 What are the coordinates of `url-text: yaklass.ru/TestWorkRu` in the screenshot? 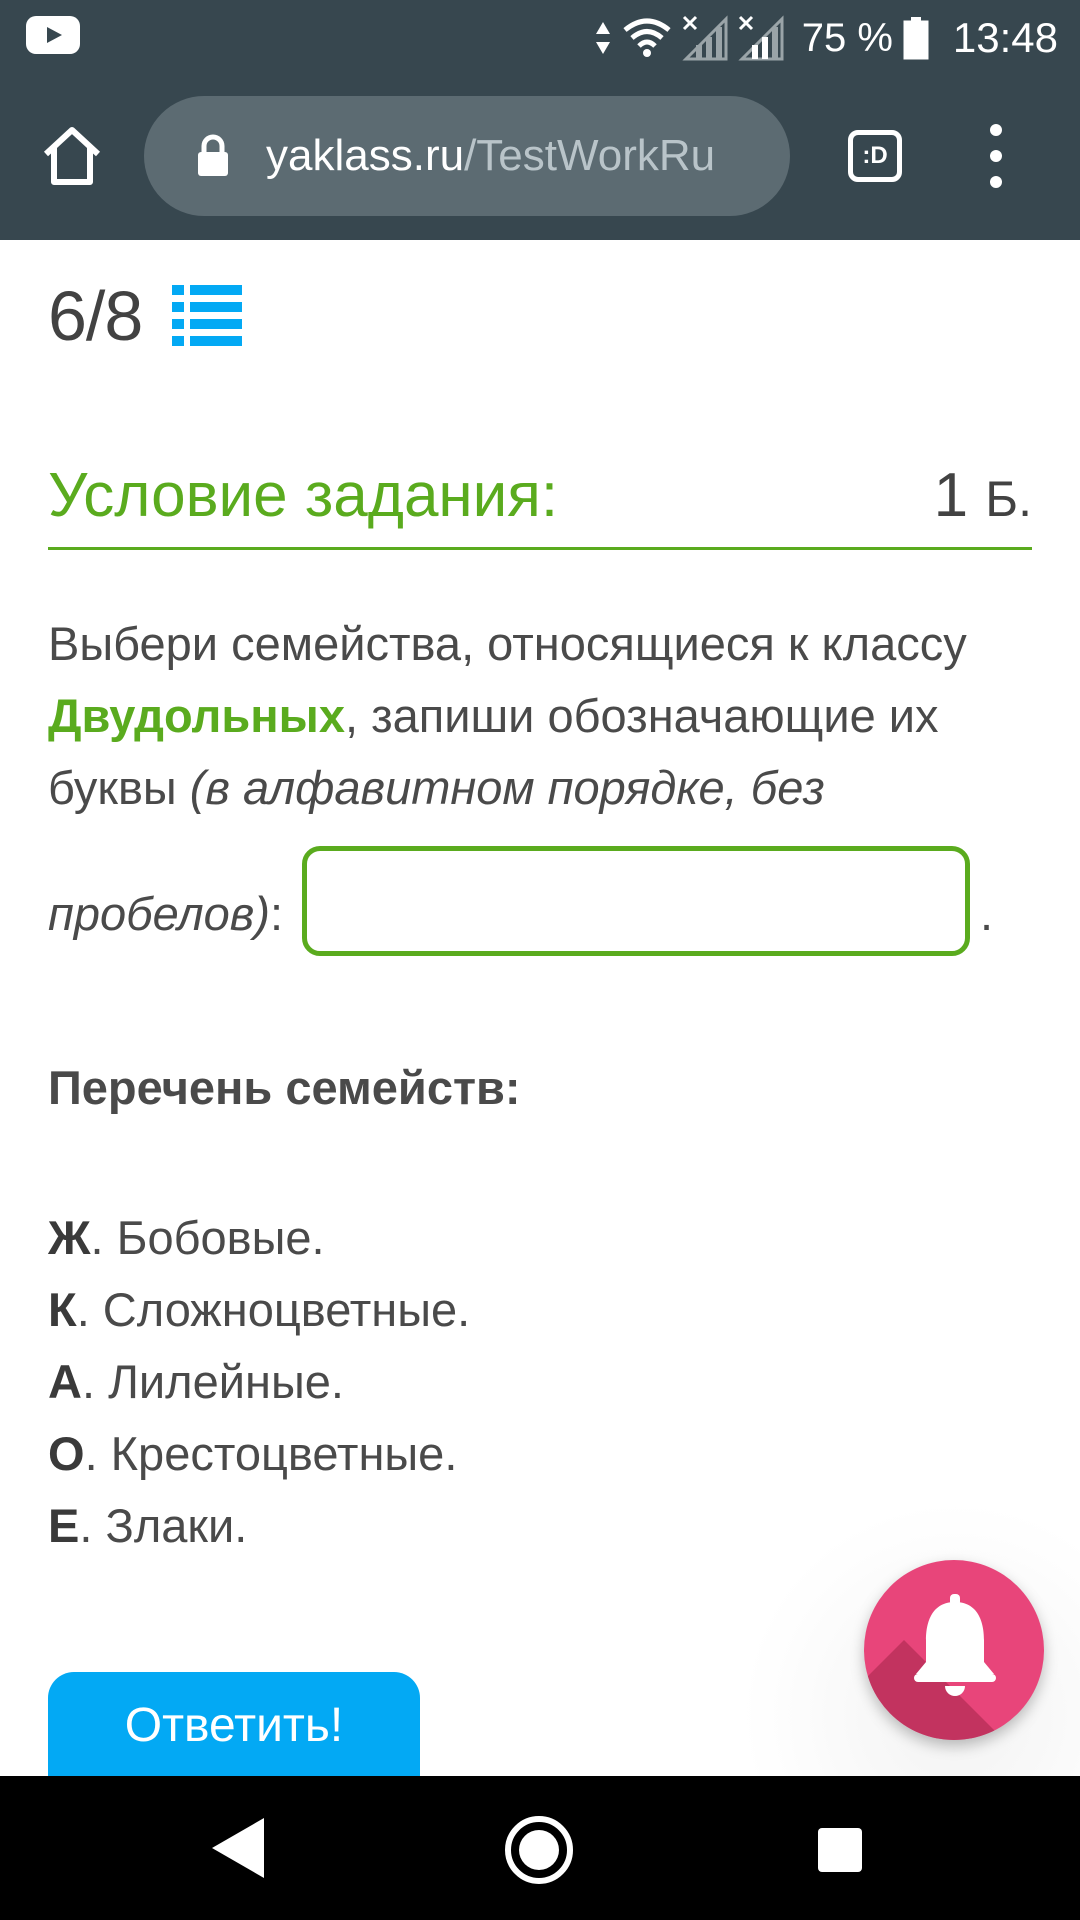 It's located at (490, 156).